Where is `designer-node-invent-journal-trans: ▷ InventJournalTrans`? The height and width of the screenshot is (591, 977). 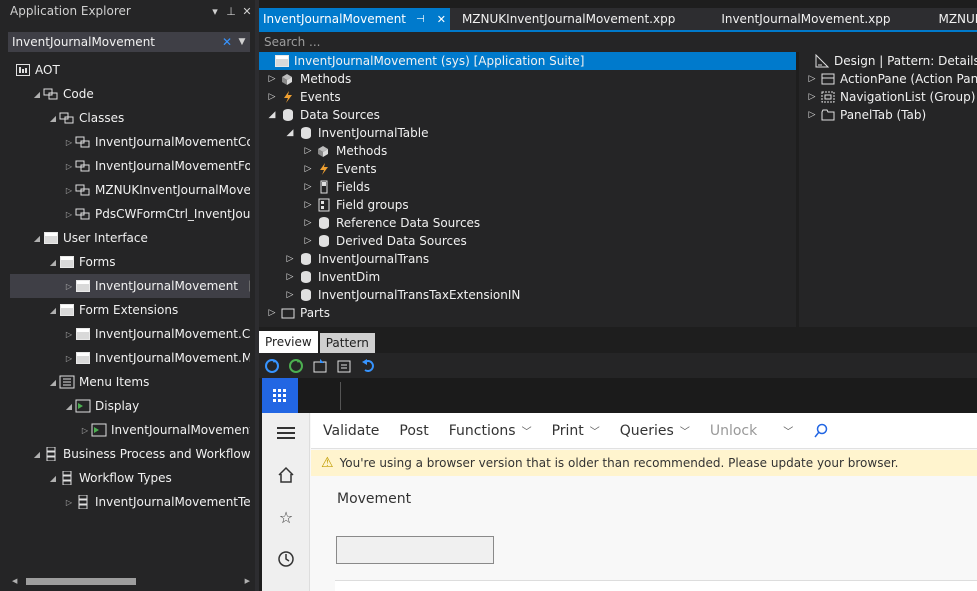
designer-node-invent-journal-trans: ▷ InventJournalTrans is located at coordinates (356, 259).